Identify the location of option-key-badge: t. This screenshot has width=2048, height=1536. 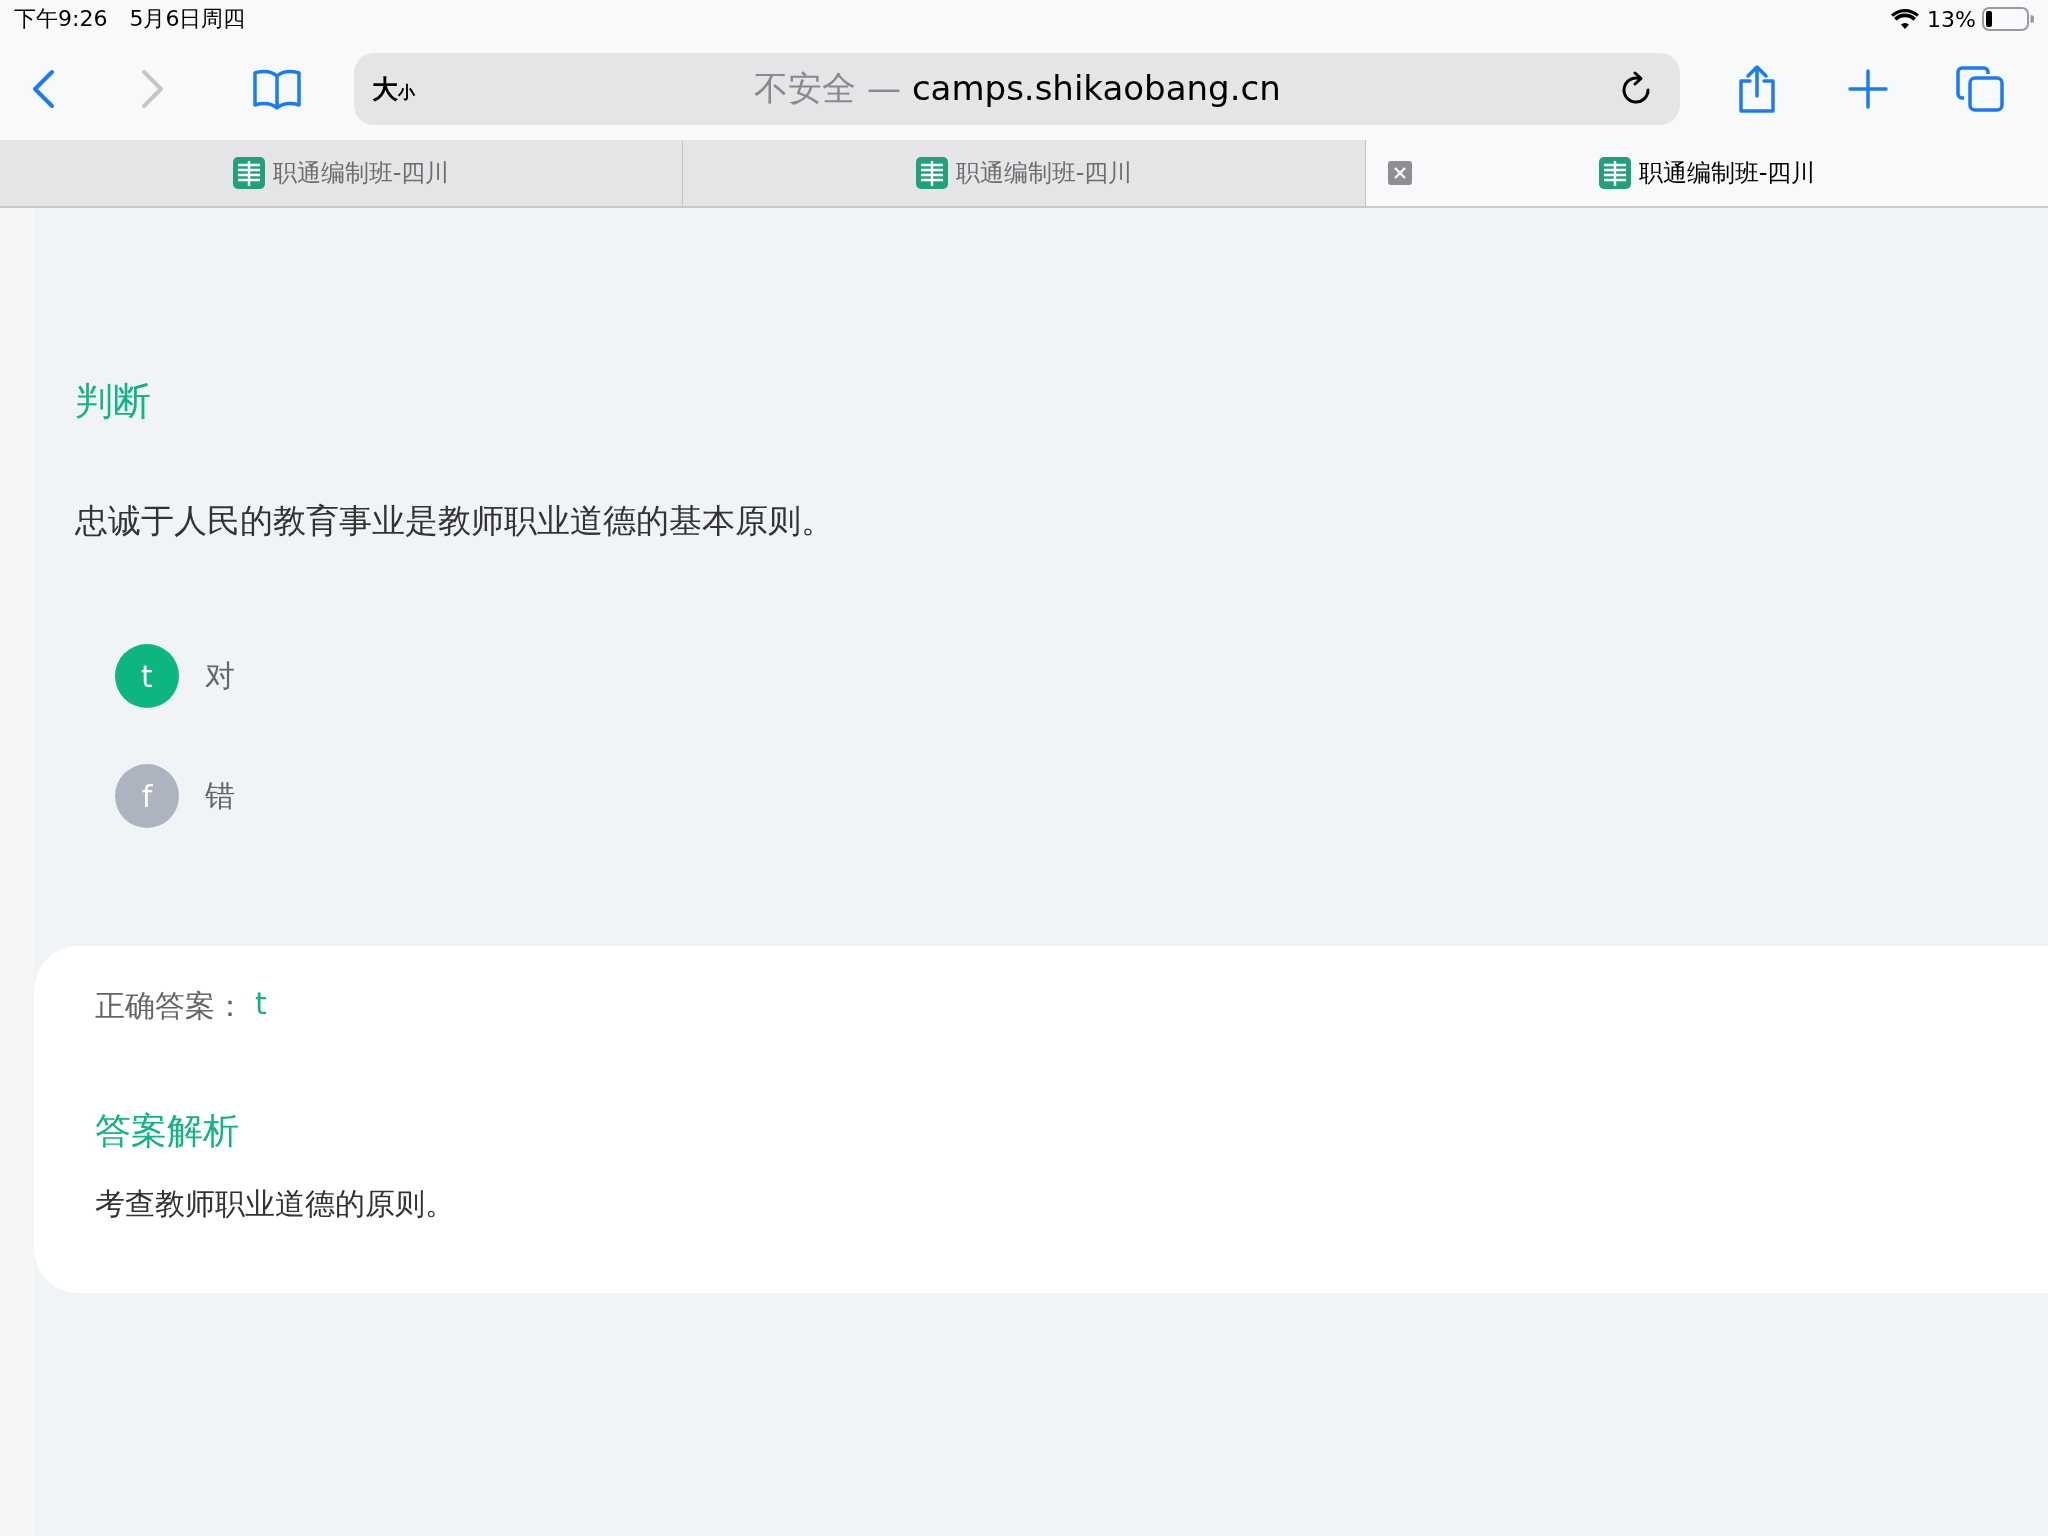
(147, 676).